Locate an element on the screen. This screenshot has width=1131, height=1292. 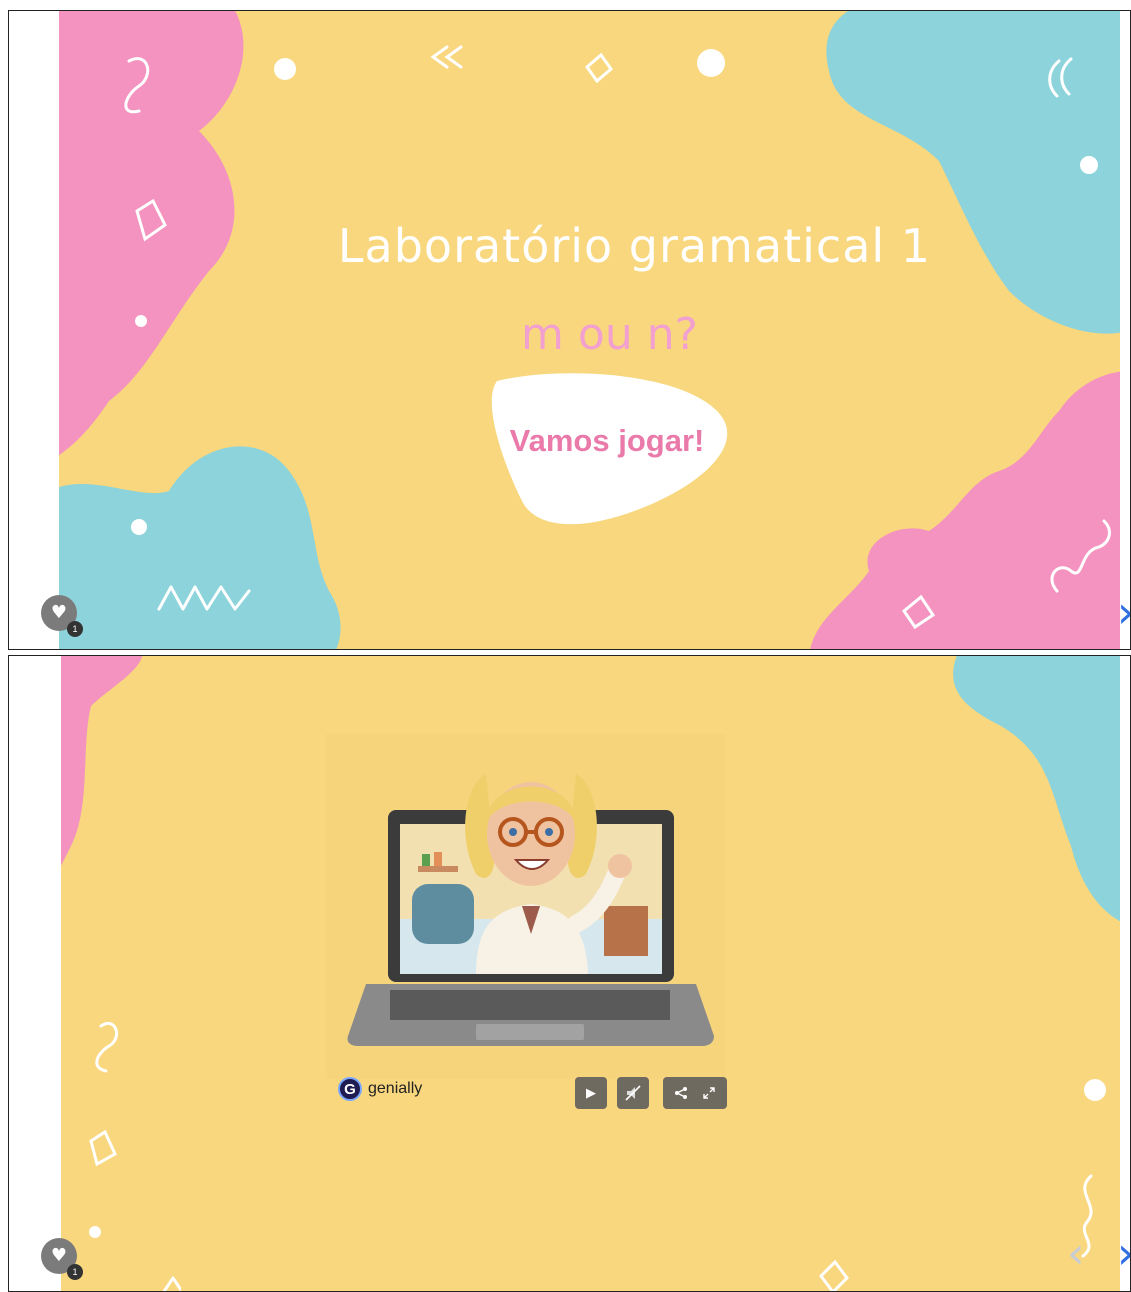
like-count-2: 1 is located at coordinates (75, 1272).